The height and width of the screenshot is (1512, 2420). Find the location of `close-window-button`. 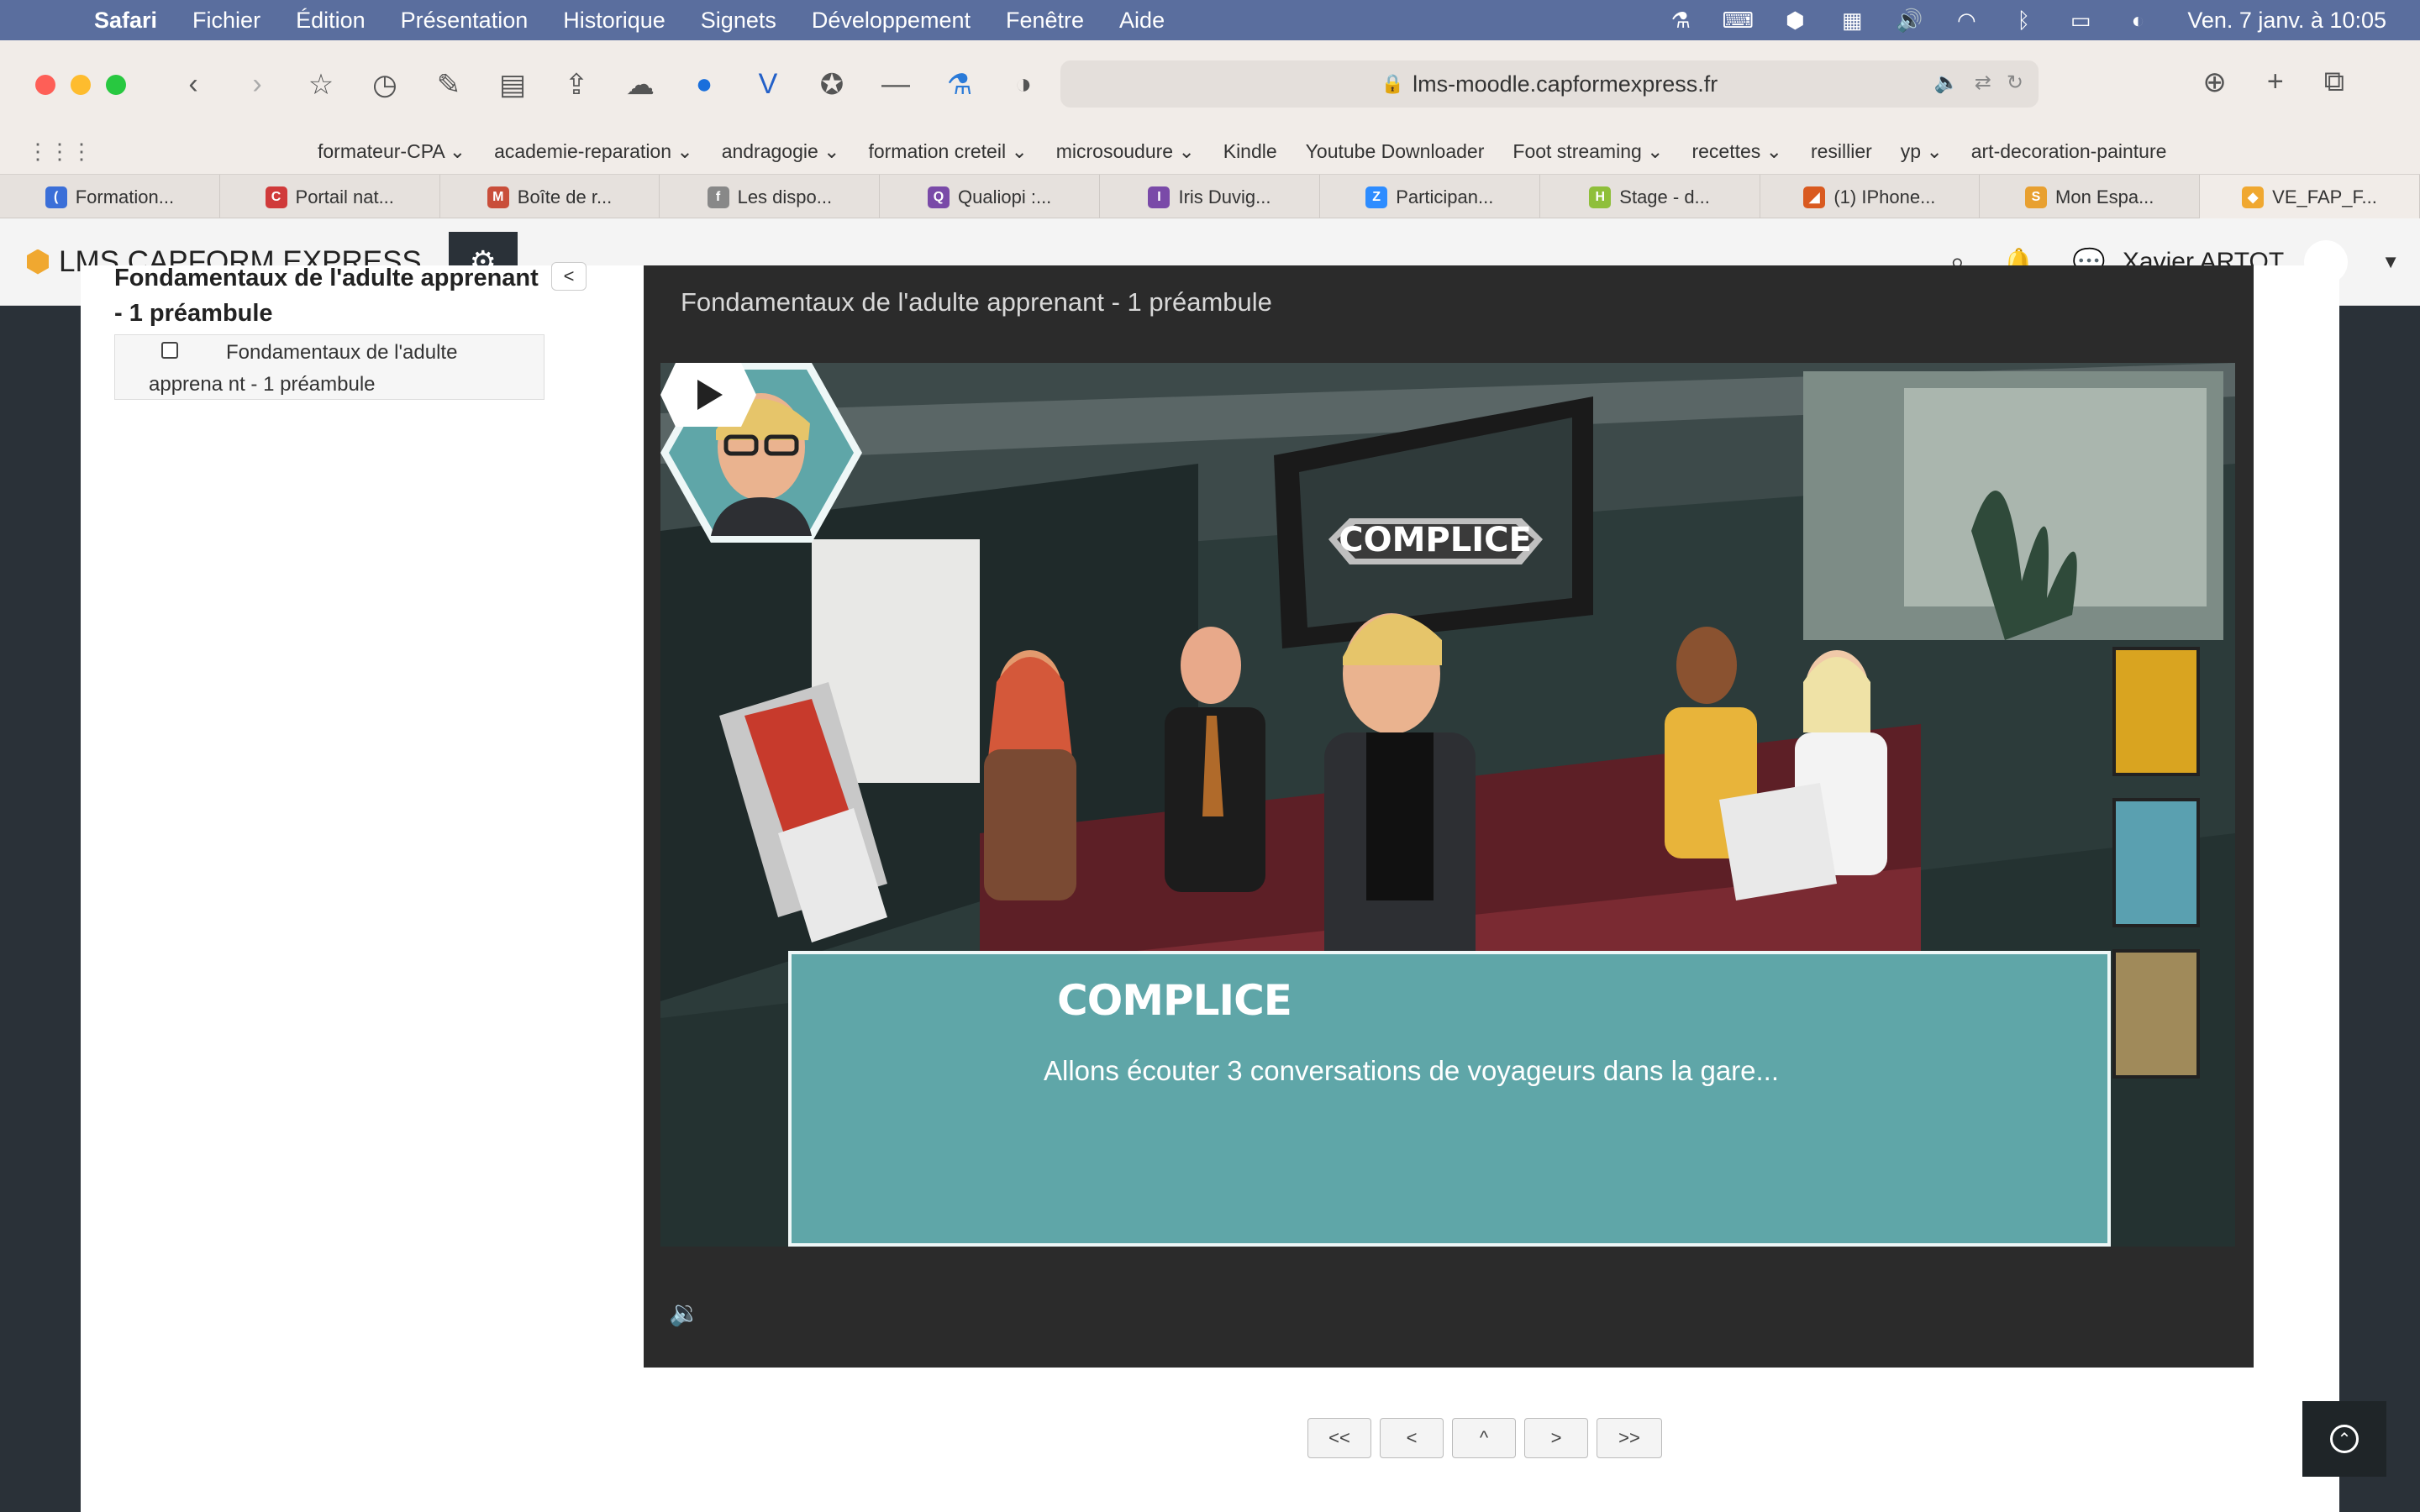

close-window-button is located at coordinates (45, 84).